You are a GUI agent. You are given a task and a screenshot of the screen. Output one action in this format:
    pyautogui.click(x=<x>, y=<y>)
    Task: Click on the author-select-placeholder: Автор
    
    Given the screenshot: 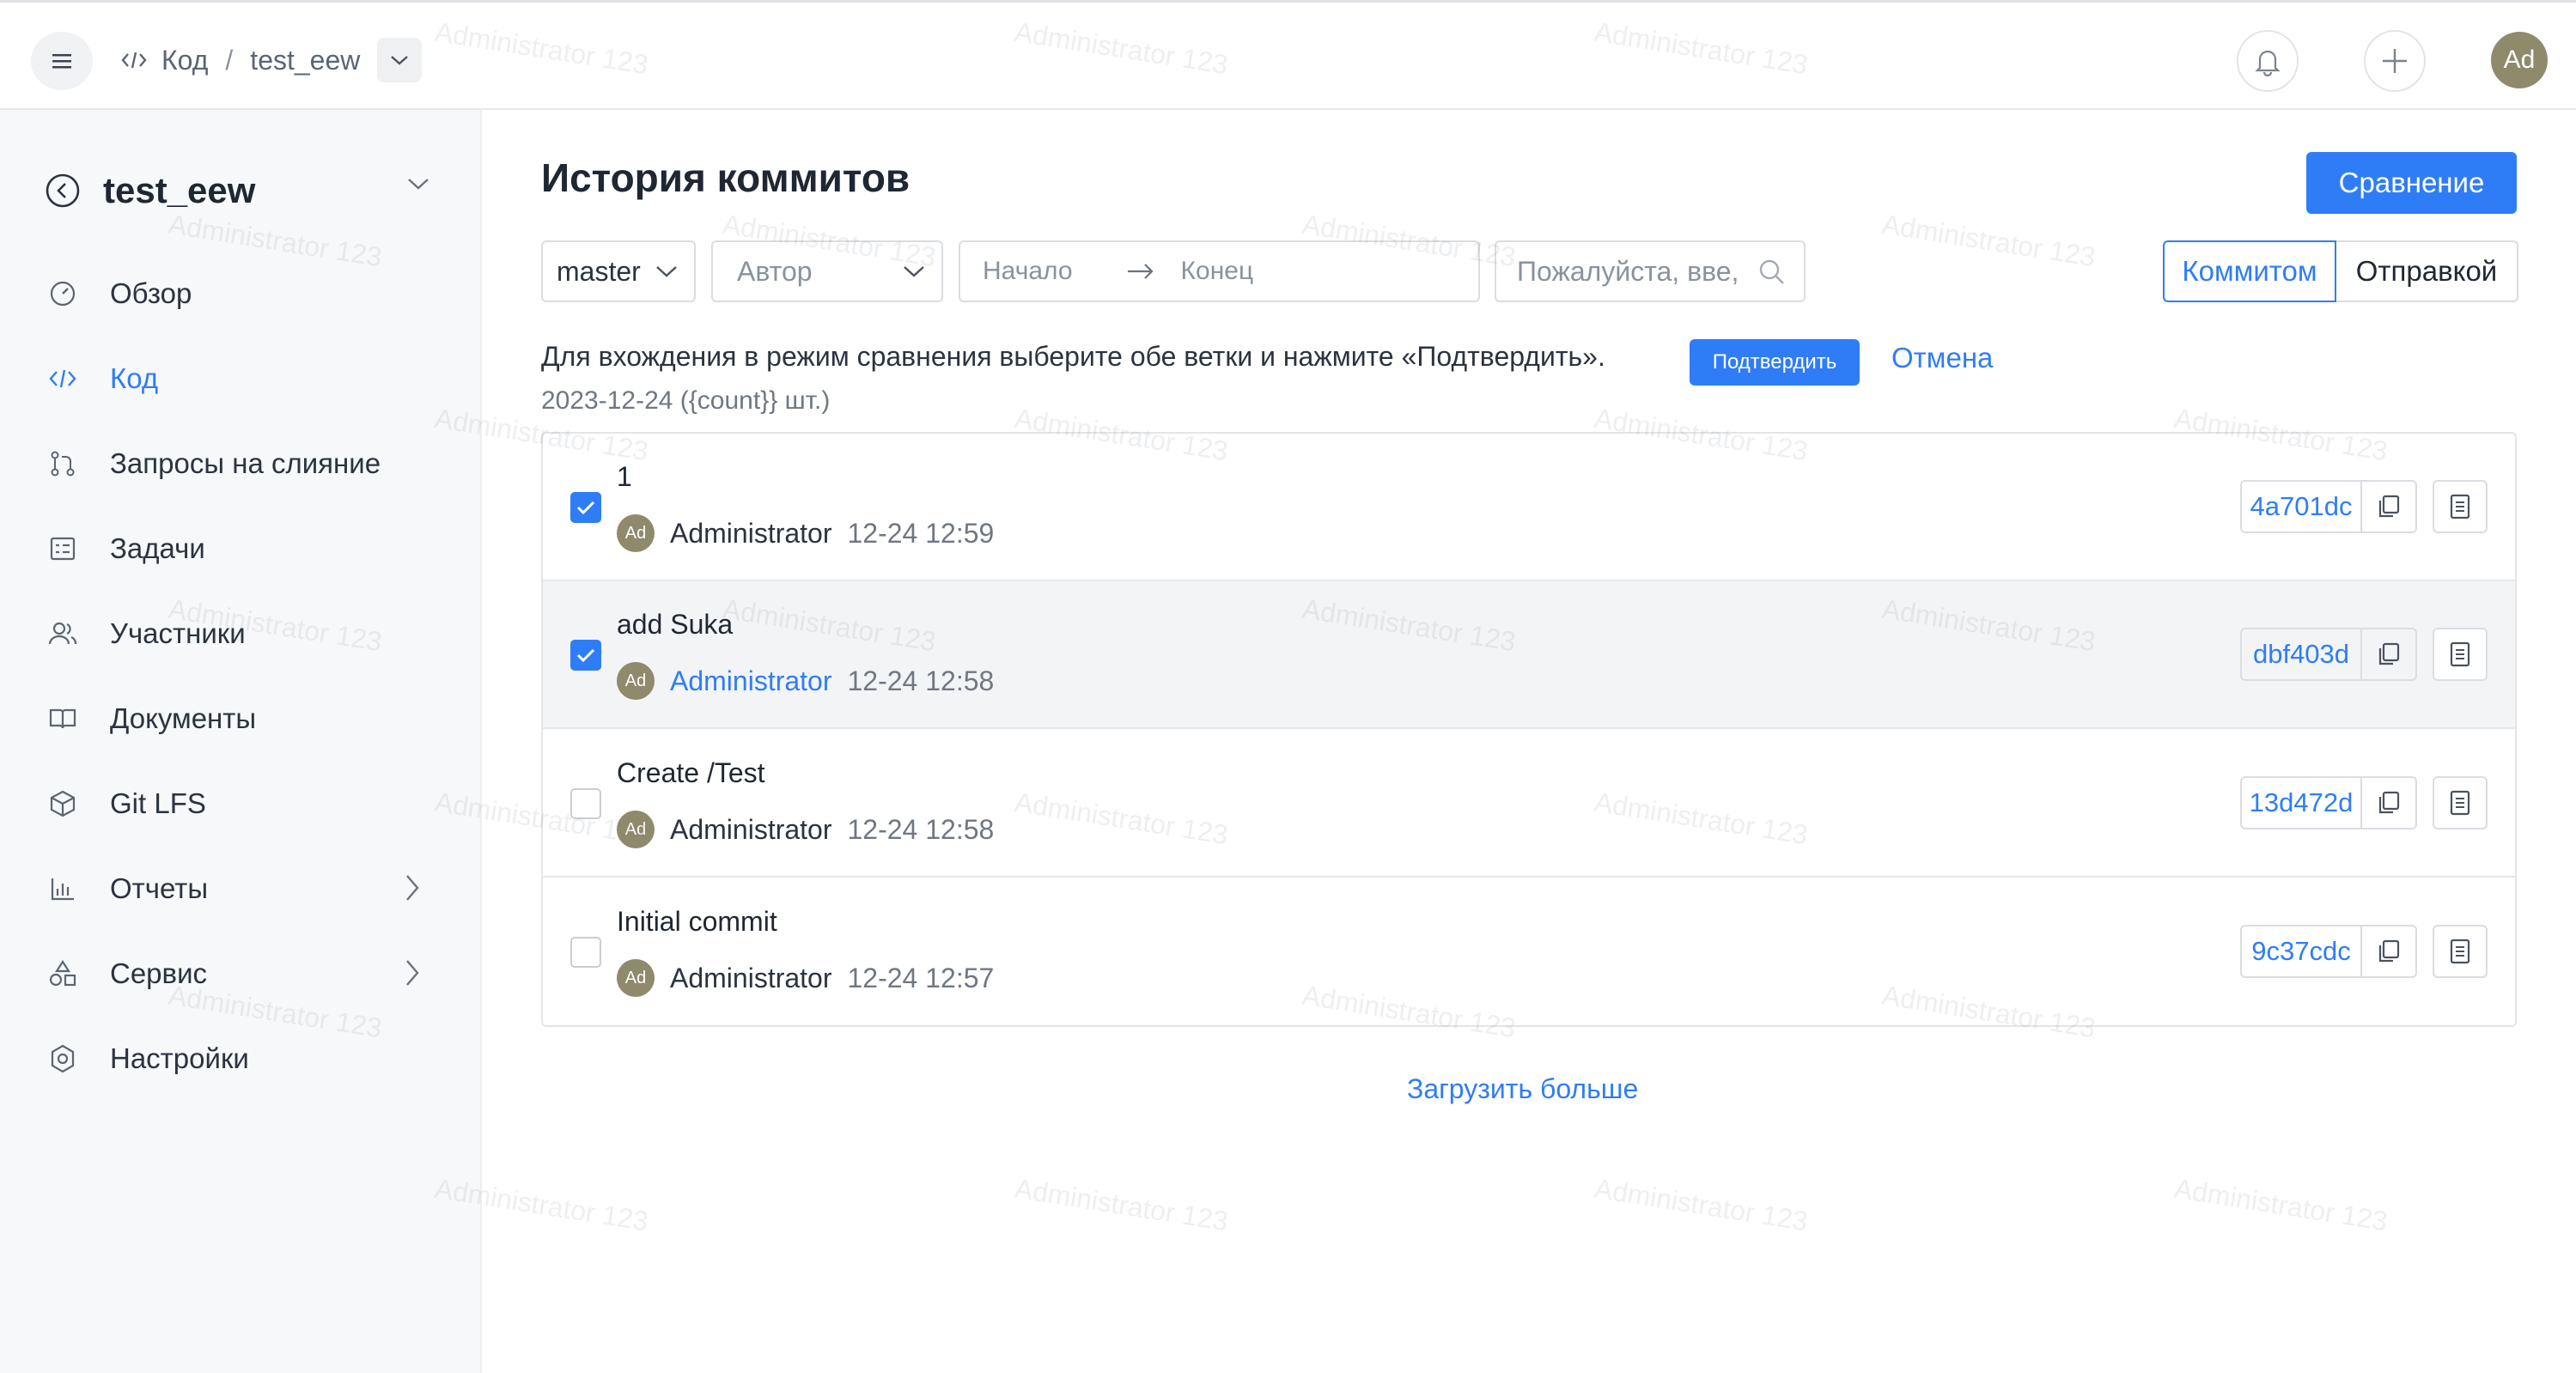 What is the action you would take?
    pyautogui.click(x=775, y=271)
    